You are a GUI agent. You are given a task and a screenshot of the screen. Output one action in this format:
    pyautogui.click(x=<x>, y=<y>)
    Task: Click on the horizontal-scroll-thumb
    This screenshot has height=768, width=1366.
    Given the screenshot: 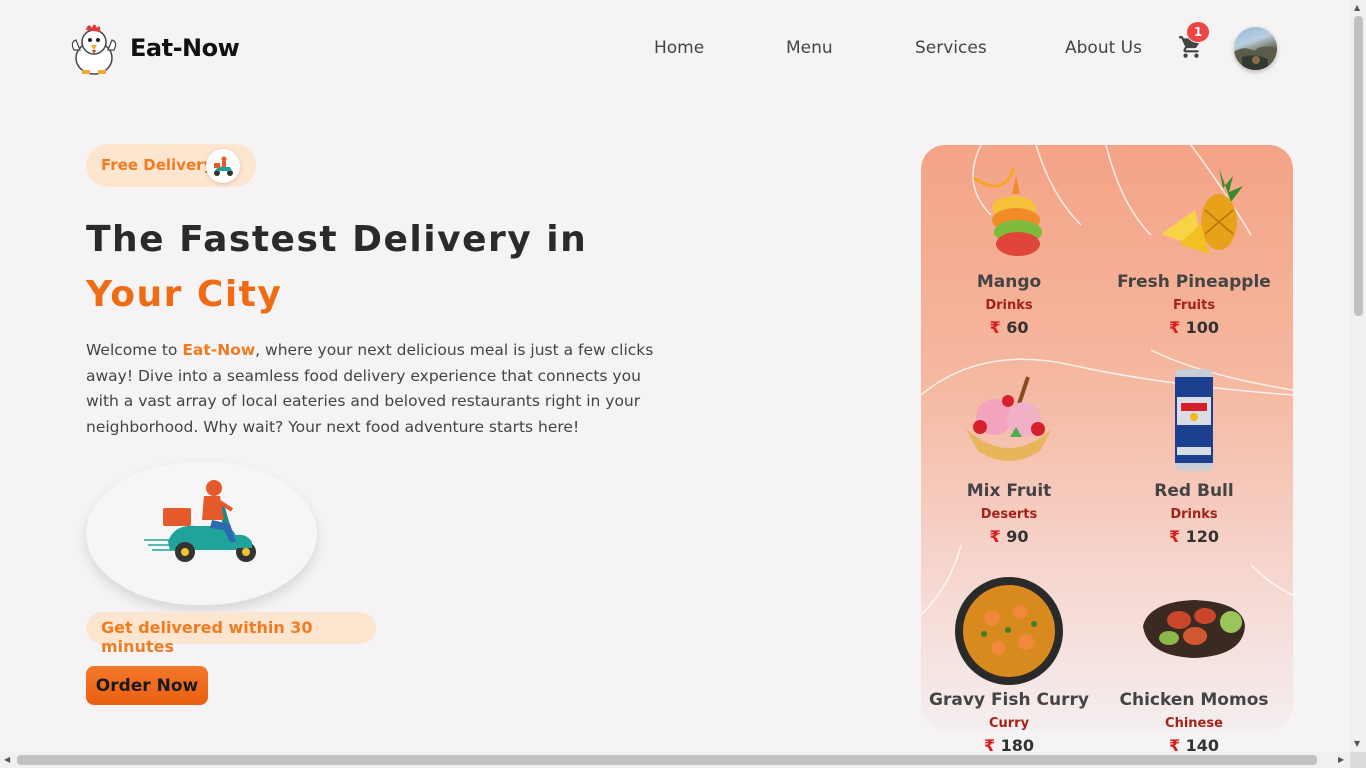 What is the action you would take?
    pyautogui.click(x=667, y=760)
    